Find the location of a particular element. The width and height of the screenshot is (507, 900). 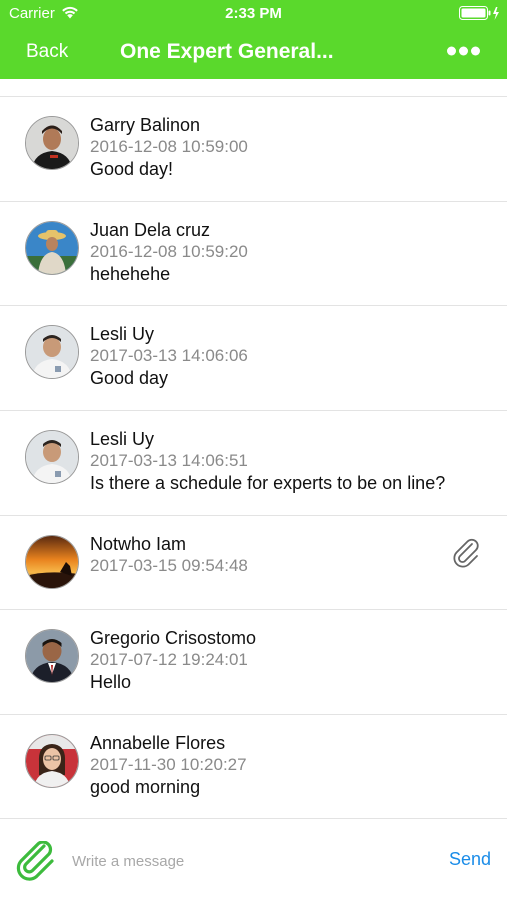

message-time: 2017-03-15 09:54:48 is located at coordinates (169, 565).